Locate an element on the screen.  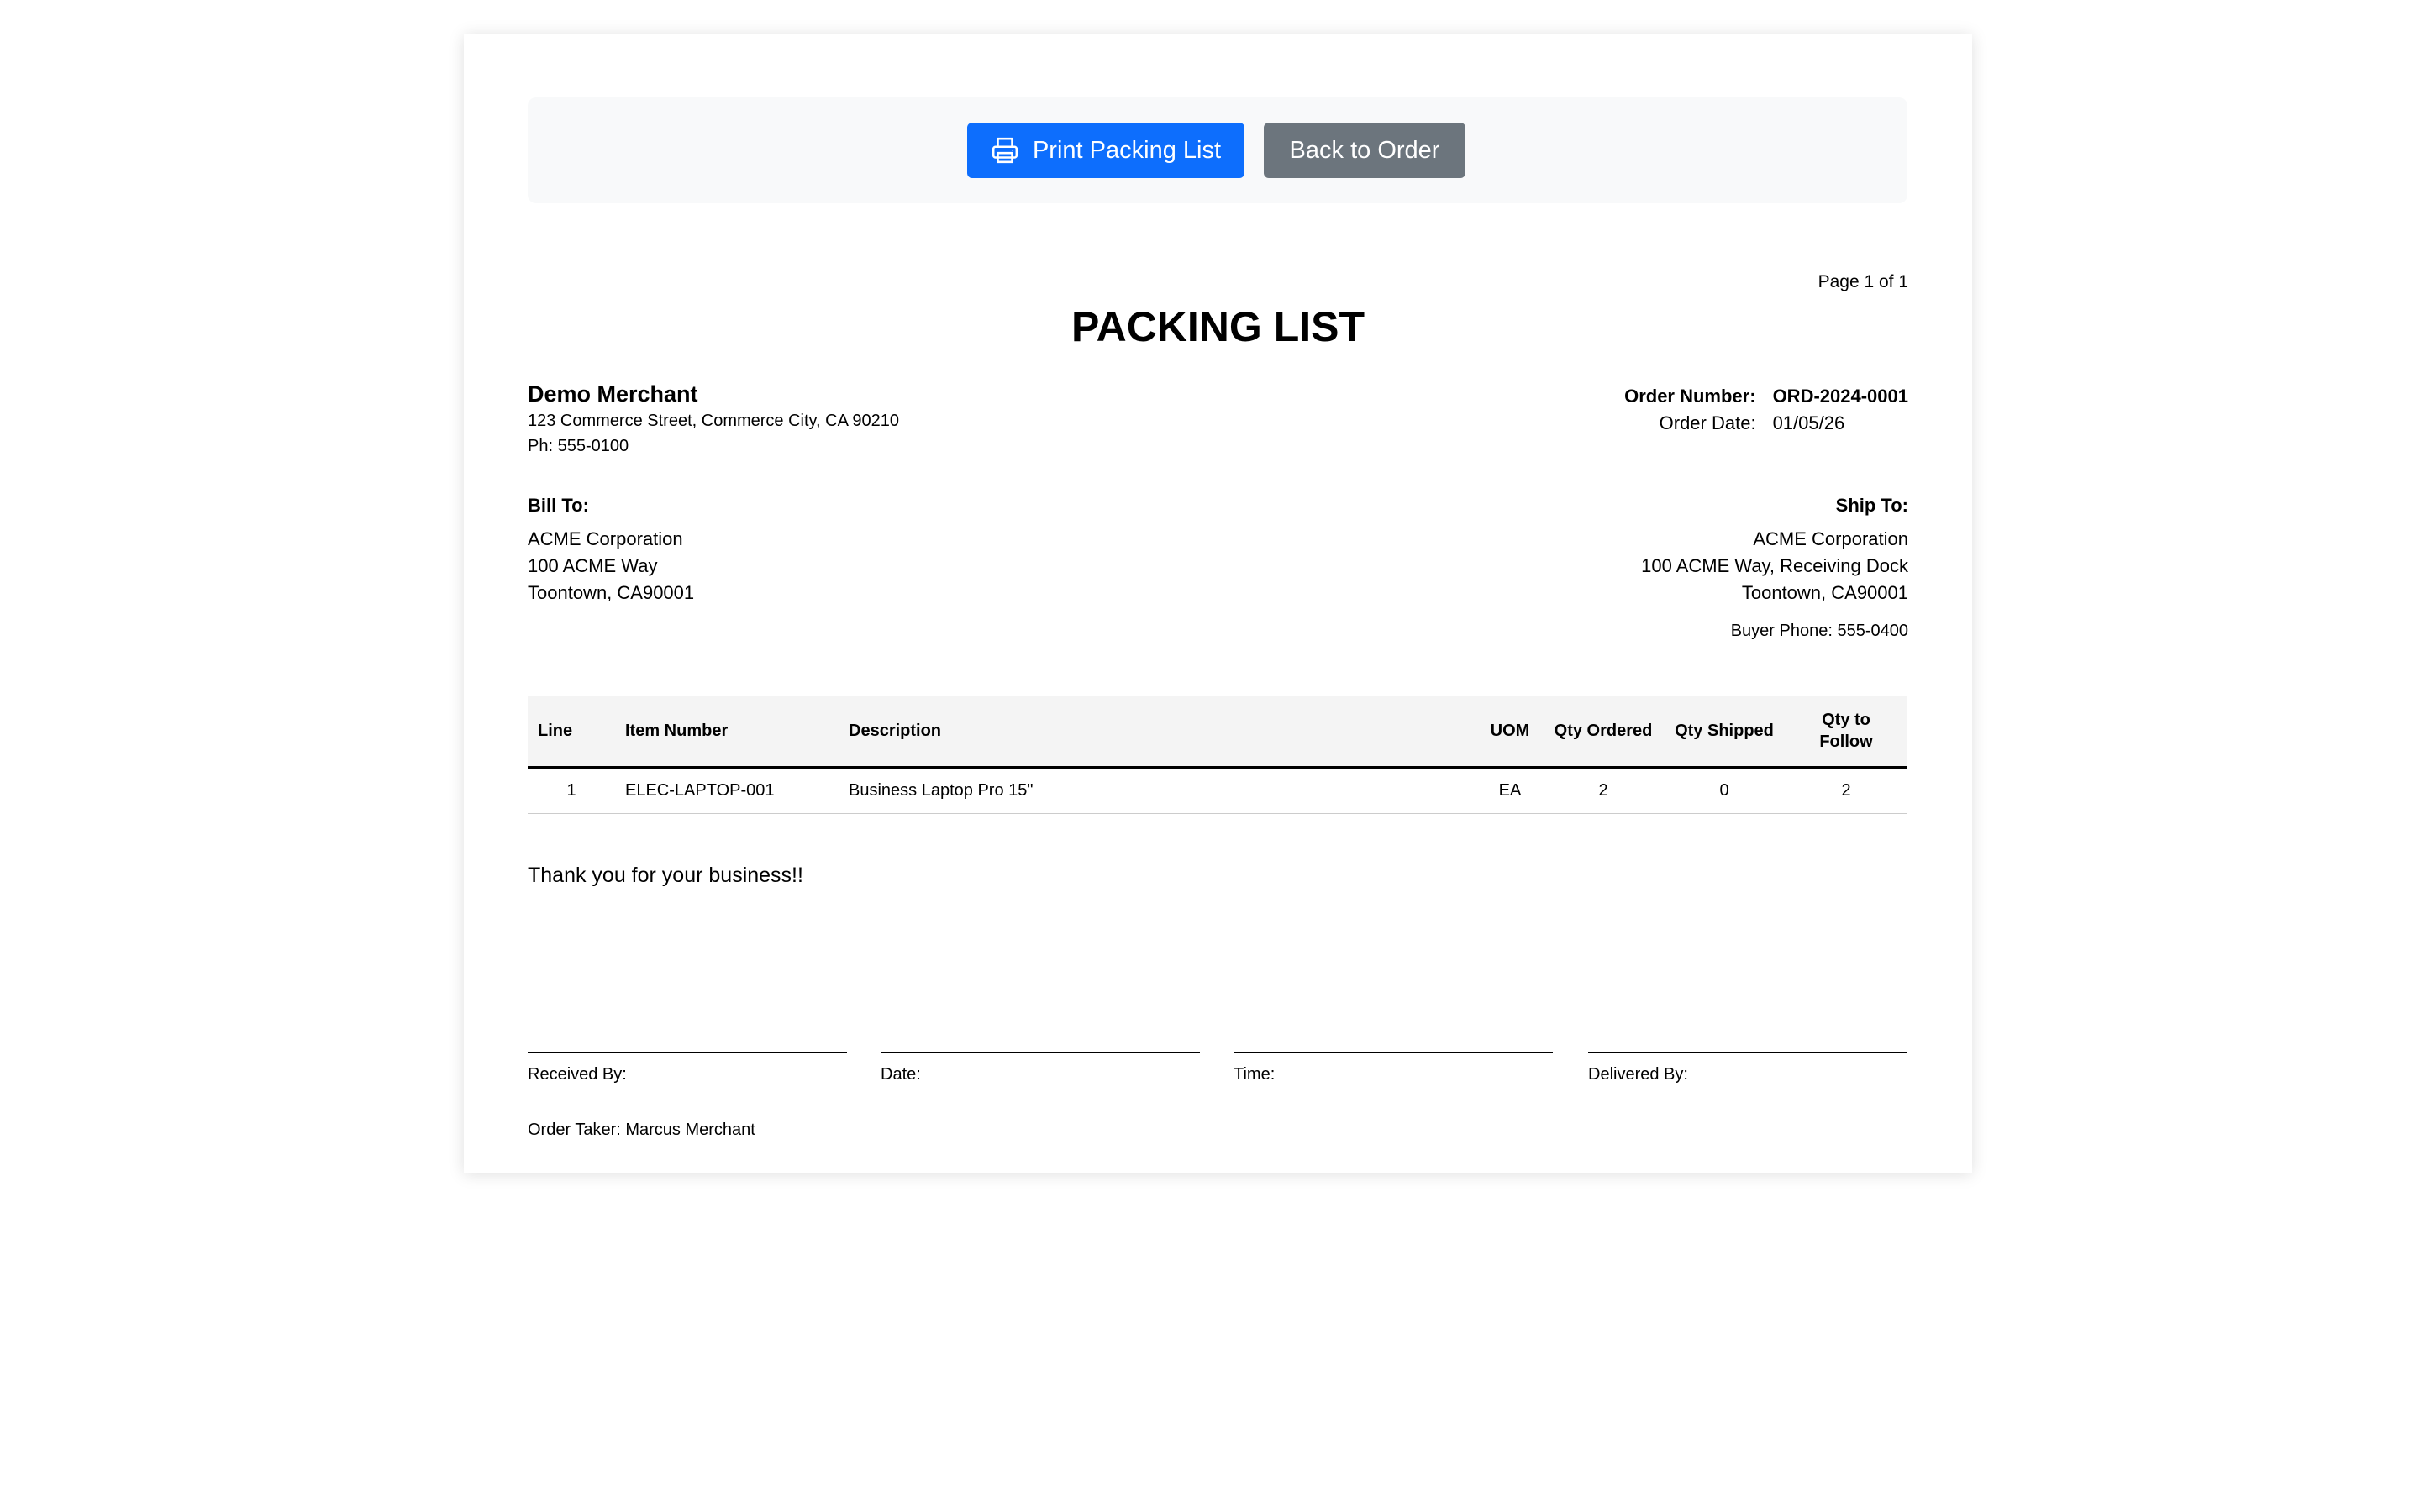
order-taker: Order Taker: Marcus Merchant is located at coordinates (642, 1130).